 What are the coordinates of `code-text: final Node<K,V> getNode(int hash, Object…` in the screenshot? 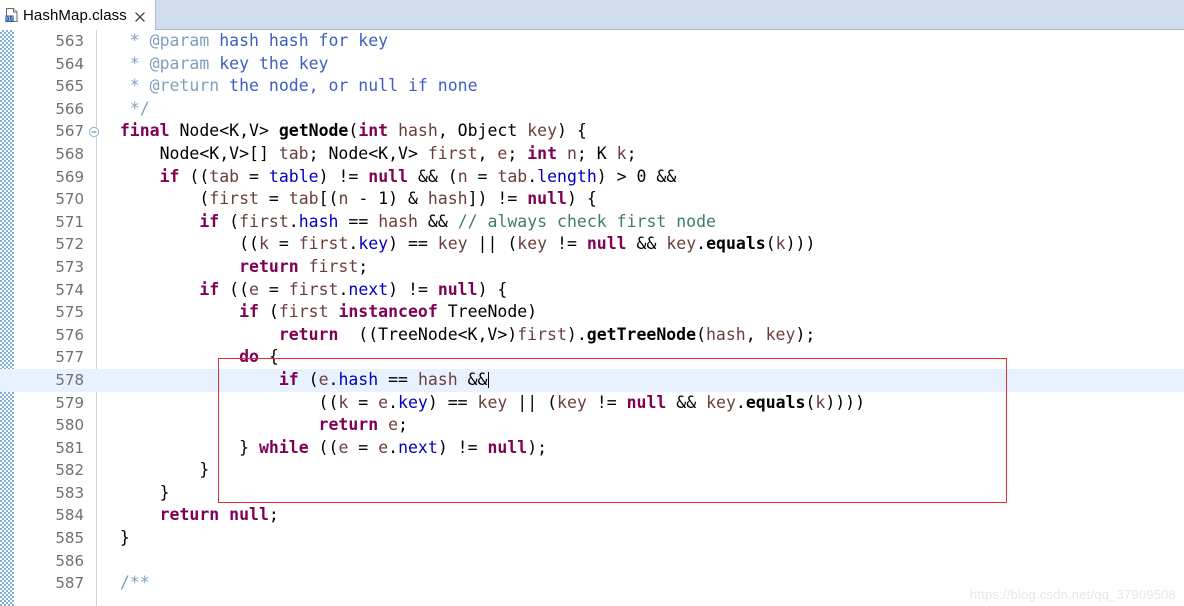 It's located at (353, 131).